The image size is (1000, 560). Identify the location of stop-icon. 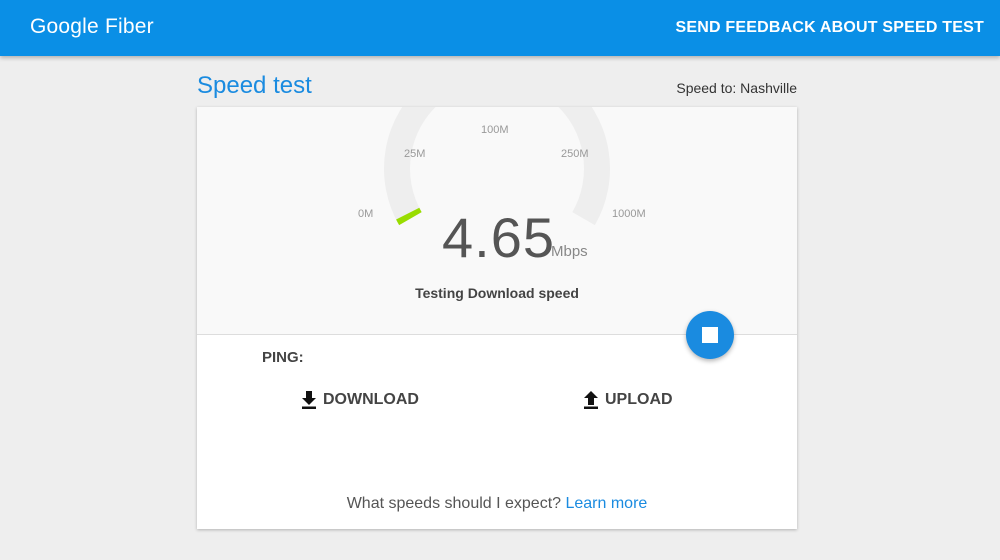
(710, 335).